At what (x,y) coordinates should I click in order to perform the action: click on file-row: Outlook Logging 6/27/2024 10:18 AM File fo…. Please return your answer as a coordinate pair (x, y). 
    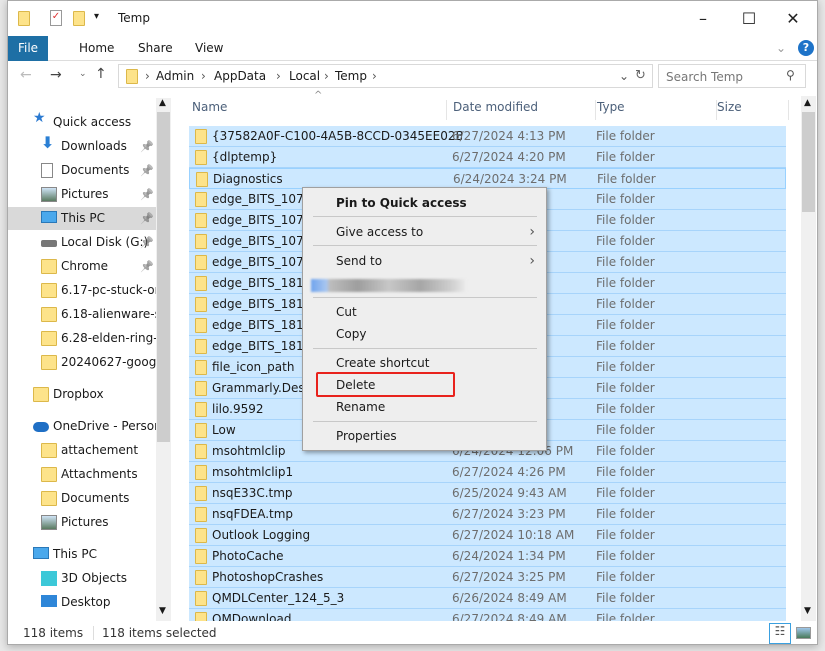
    Looking at the image, I should click on (487, 535).